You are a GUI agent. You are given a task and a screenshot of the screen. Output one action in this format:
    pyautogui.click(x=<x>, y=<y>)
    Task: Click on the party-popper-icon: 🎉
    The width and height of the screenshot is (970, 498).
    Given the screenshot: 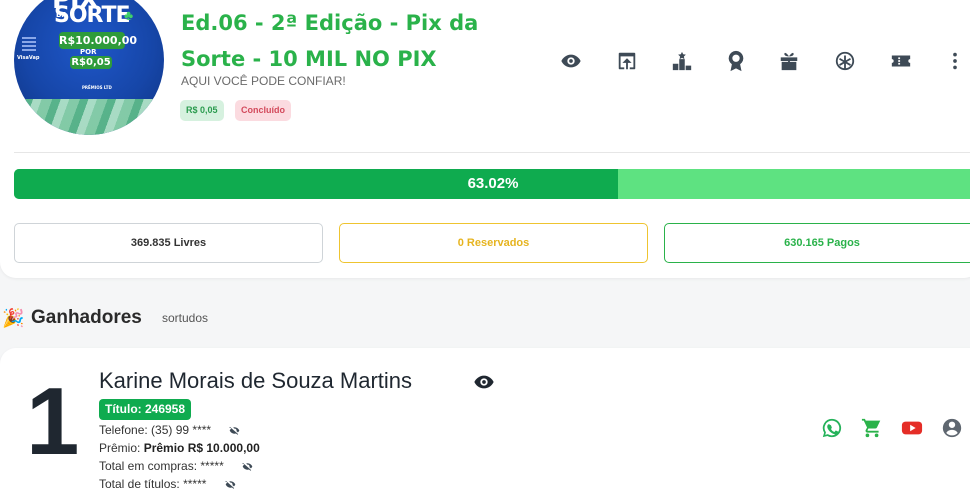 What is the action you would take?
    pyautogui.click(x=13, y=318)
    